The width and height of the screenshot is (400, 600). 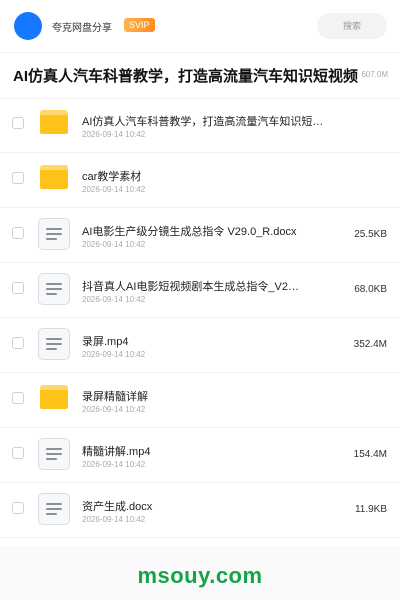 I want to click on file-row: 录屏.mp4 2026-09-14 10:42 352.4M, so click(x=200, y=345).